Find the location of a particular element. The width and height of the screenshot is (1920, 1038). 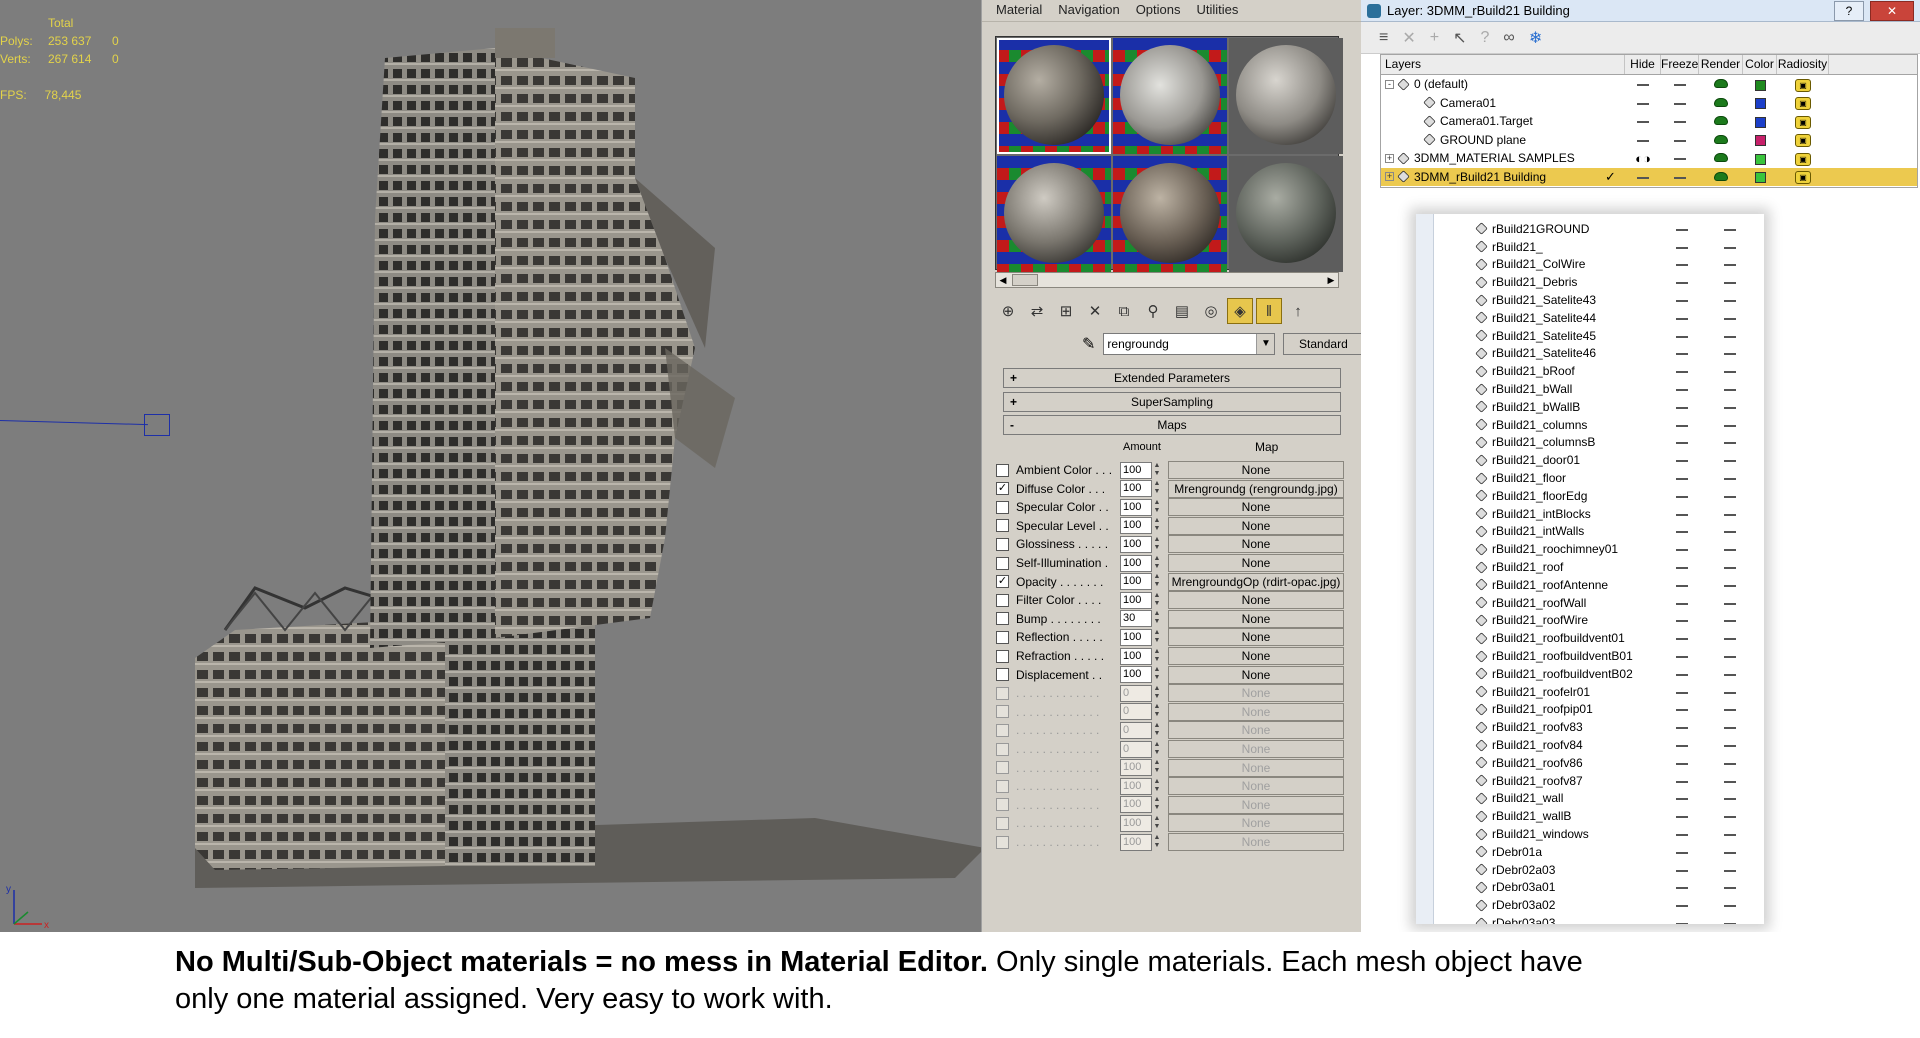

material-type-button: Standard is located at coordinates (1322, 344).